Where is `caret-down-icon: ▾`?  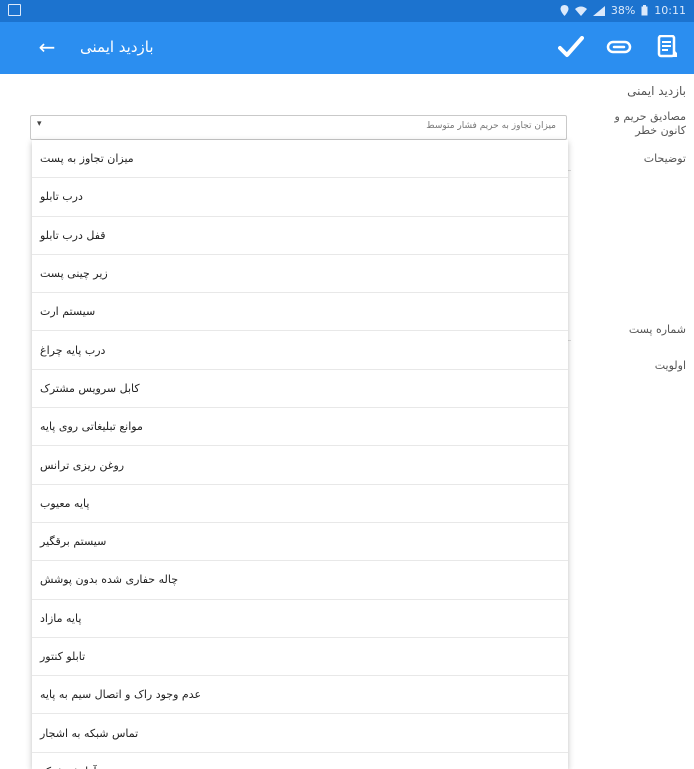 caret-down-icon: ▾ is located at coordinates (39, 124).